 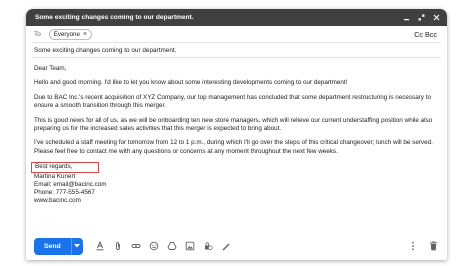 What do you see at coordinates (433, 246) in the screenshot?
I see `trash-icon` at bounding box center [433, 246].